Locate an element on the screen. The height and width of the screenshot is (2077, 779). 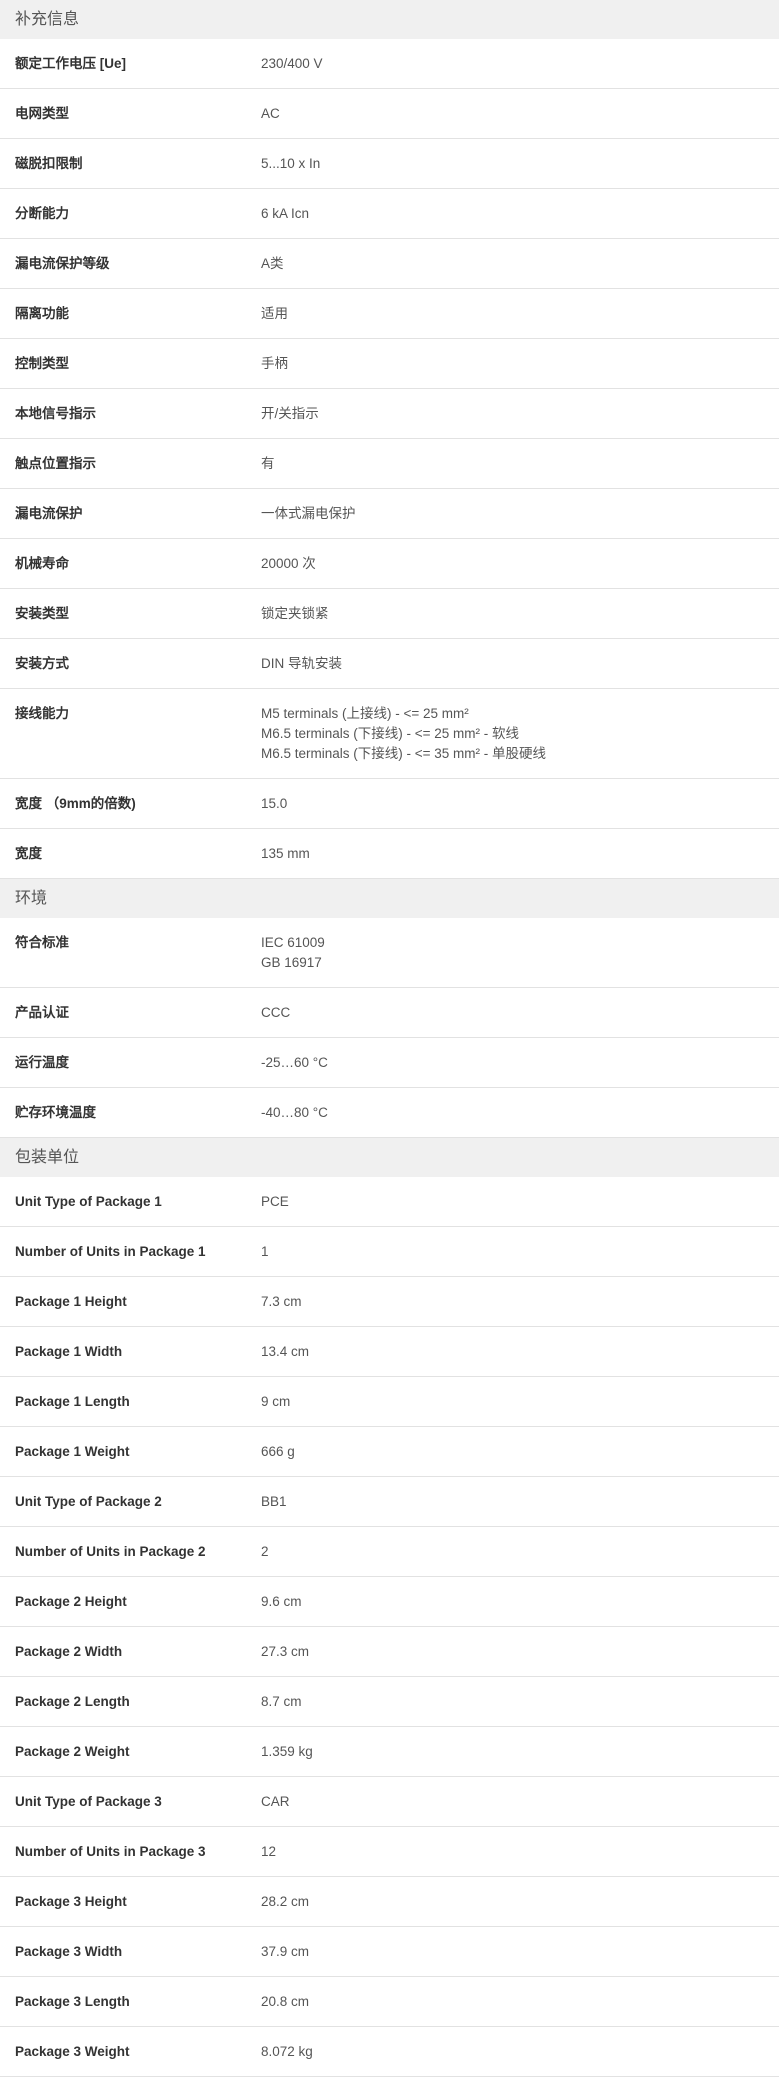
spec-value: CCC is located at coordinates (520, 1013).